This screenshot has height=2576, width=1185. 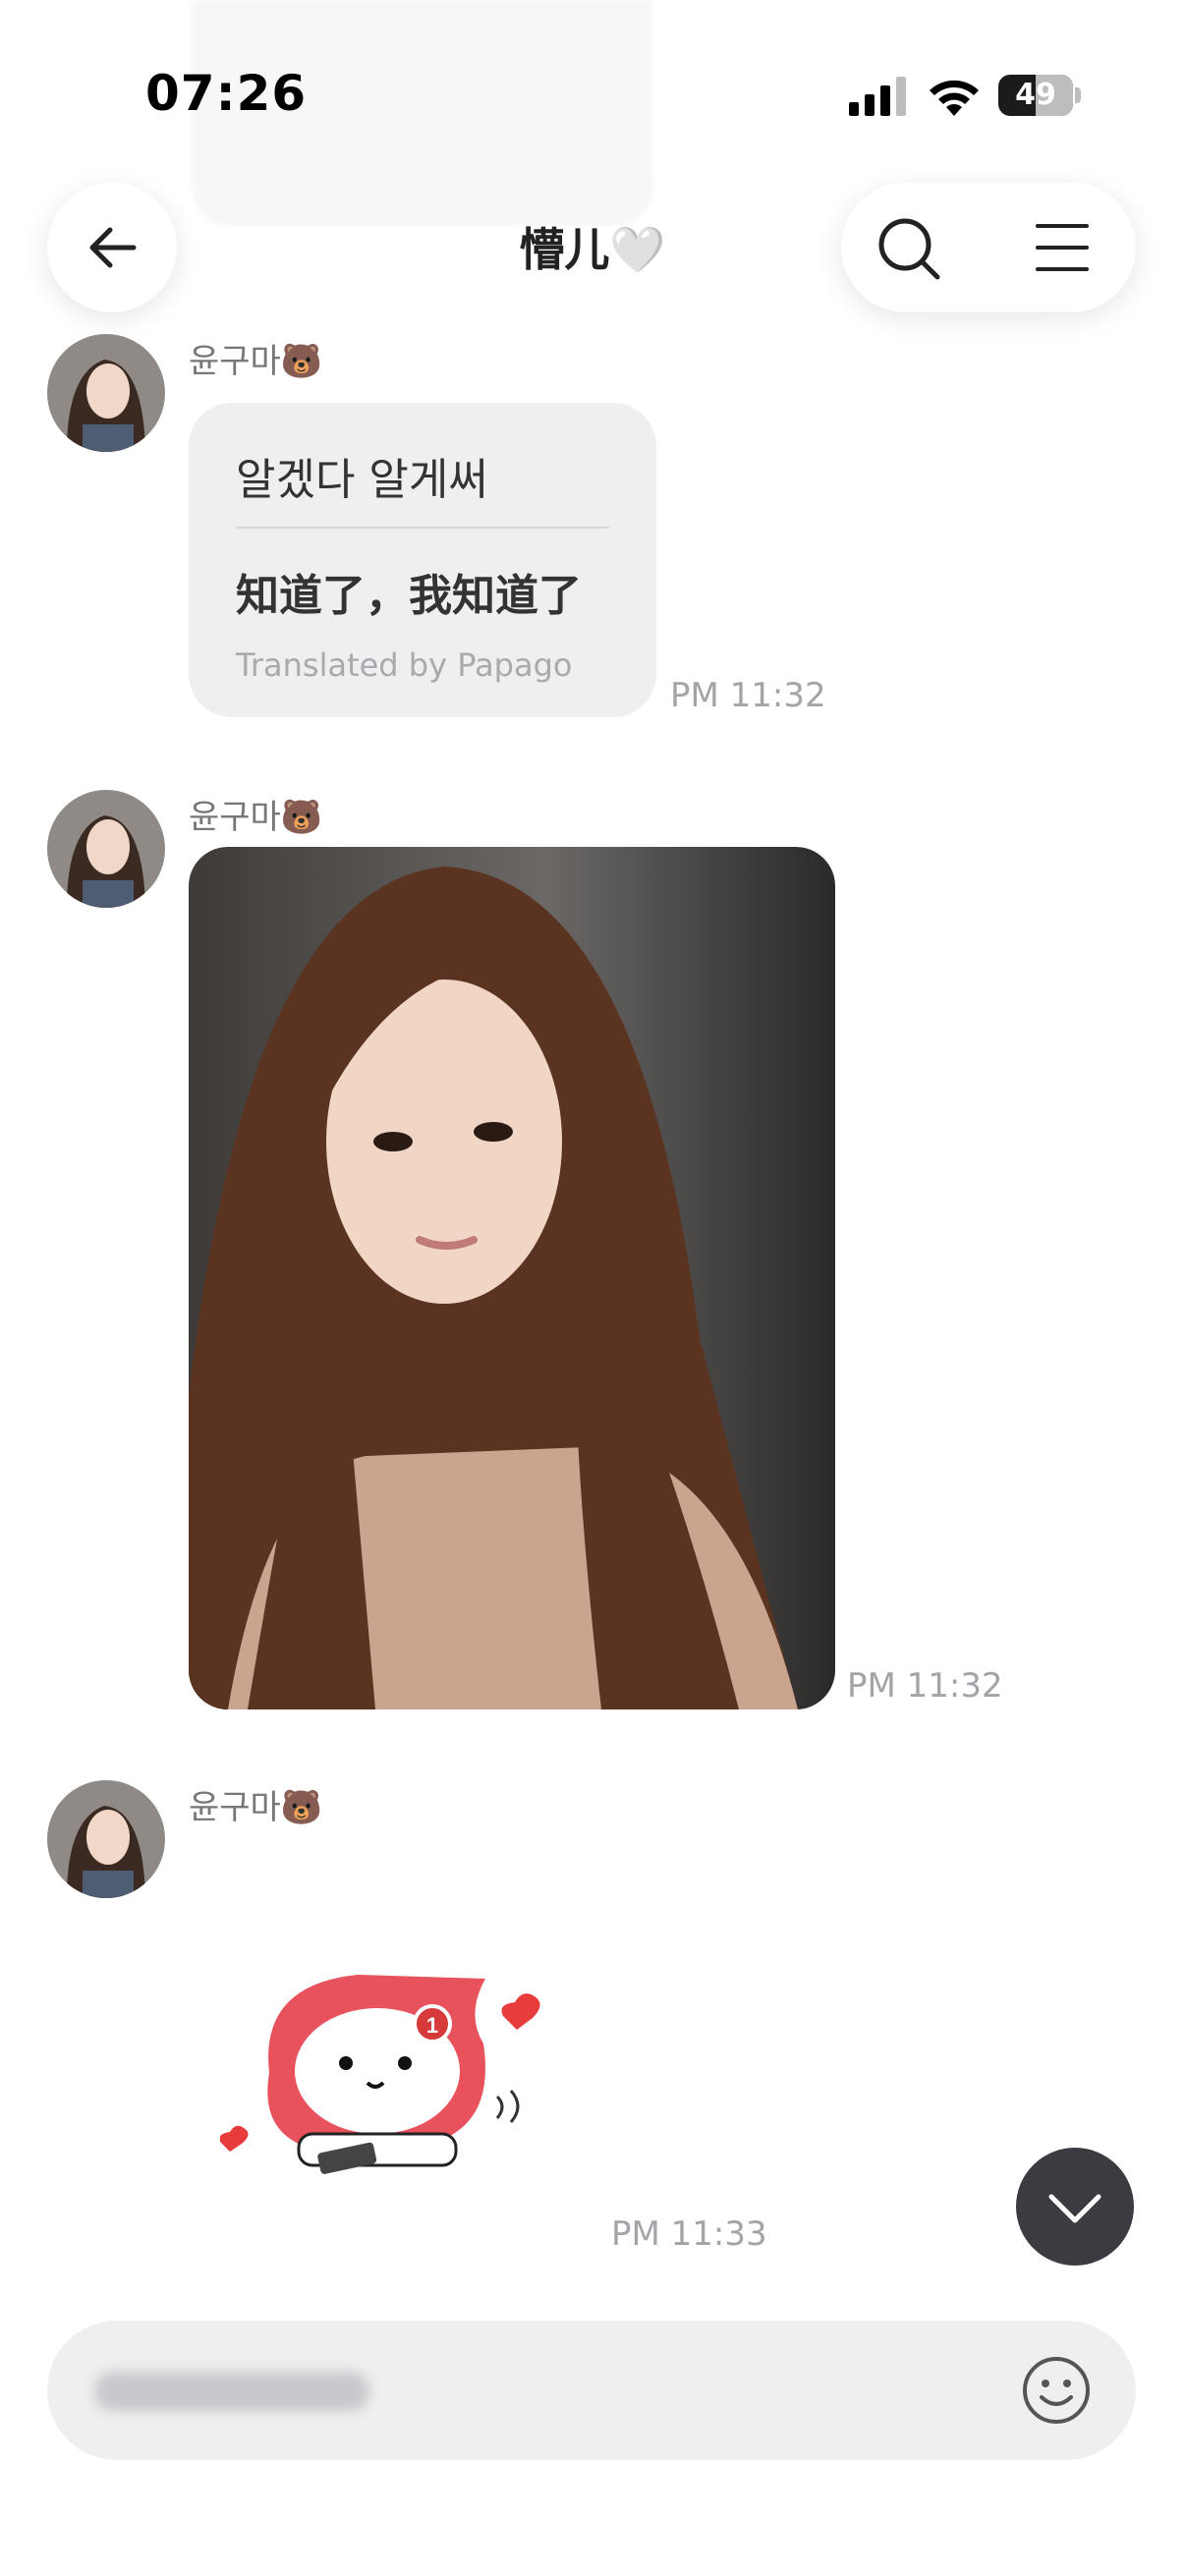 I want to click on translated-text: 知道了，我知道了, so click(x=409, y=596).